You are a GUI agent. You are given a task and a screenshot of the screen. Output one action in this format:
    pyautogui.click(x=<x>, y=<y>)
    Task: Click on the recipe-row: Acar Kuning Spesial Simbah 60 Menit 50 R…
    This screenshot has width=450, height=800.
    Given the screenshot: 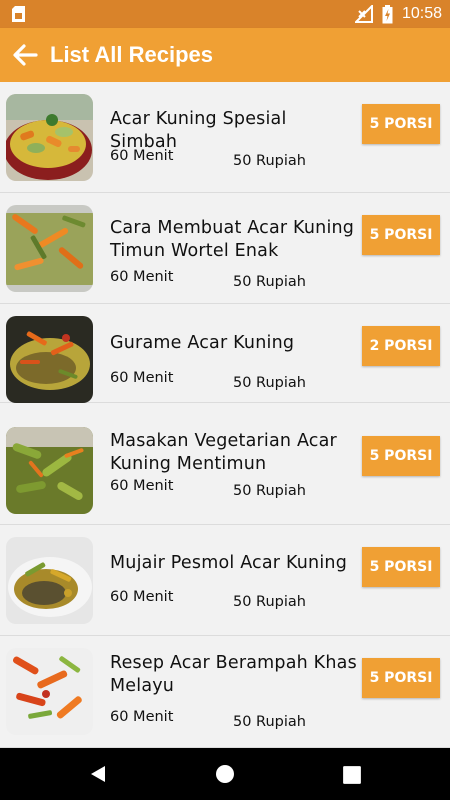 What is the action you would take?
    pyautogui.click(x=225, y=137)
    